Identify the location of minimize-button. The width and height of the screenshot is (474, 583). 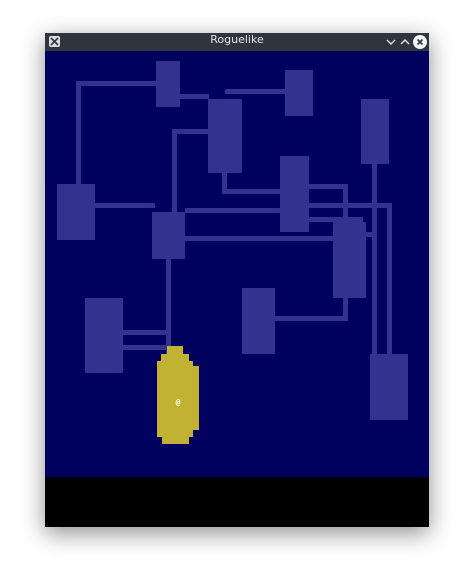
(391, 42).